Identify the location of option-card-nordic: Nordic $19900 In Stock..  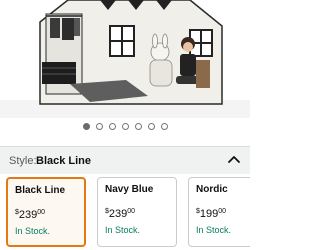
(219, 212).